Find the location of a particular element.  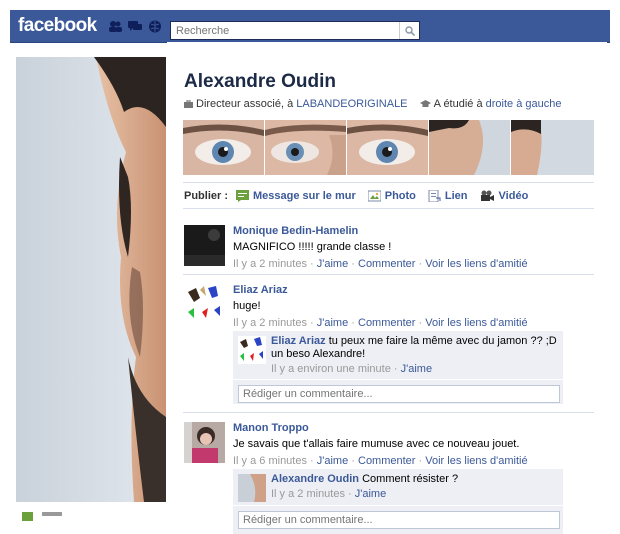

profile-name: Alexandre Oudin is located at coordinates (260, 81).